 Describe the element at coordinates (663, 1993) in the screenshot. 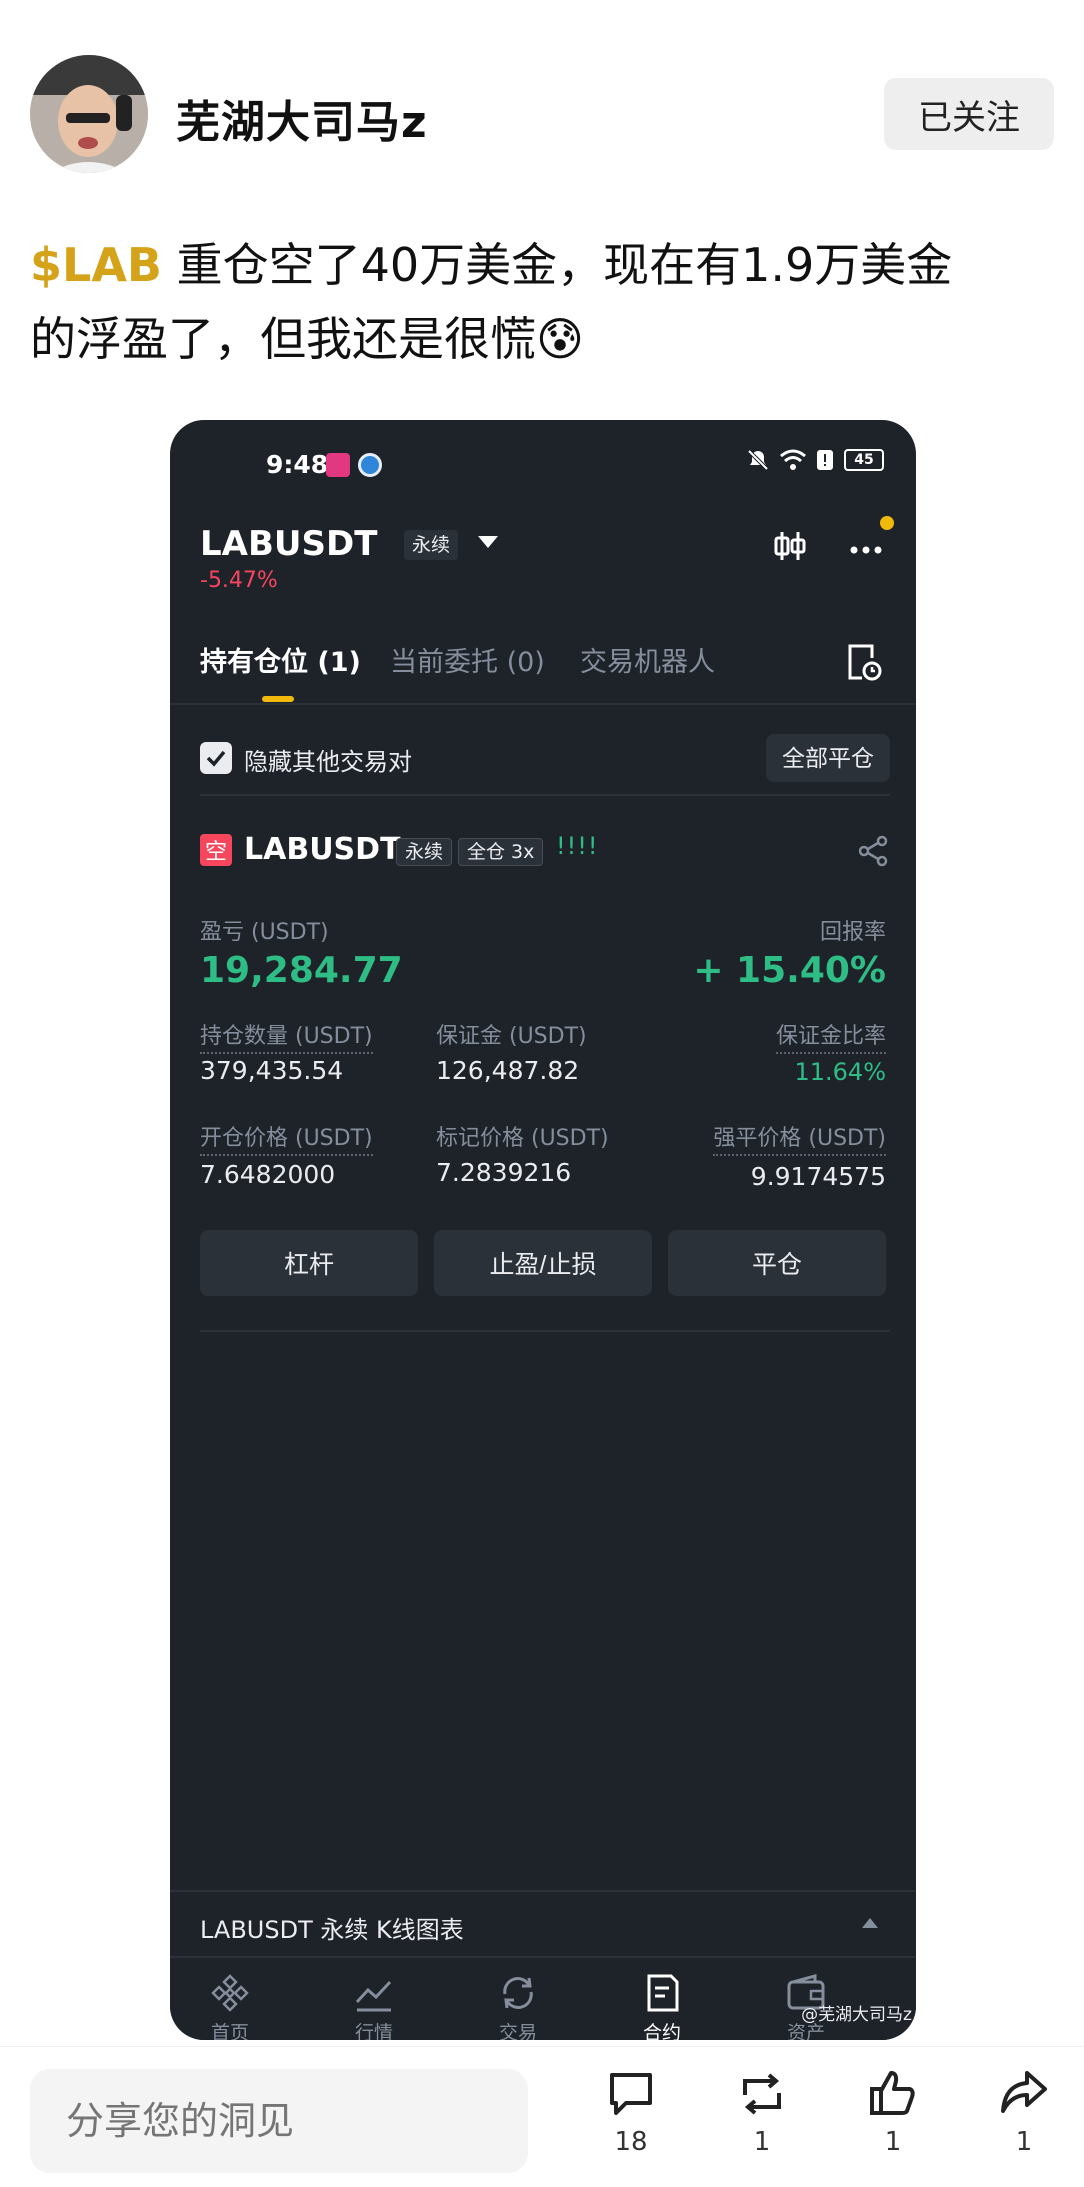

I see `contract-icon` at that location.